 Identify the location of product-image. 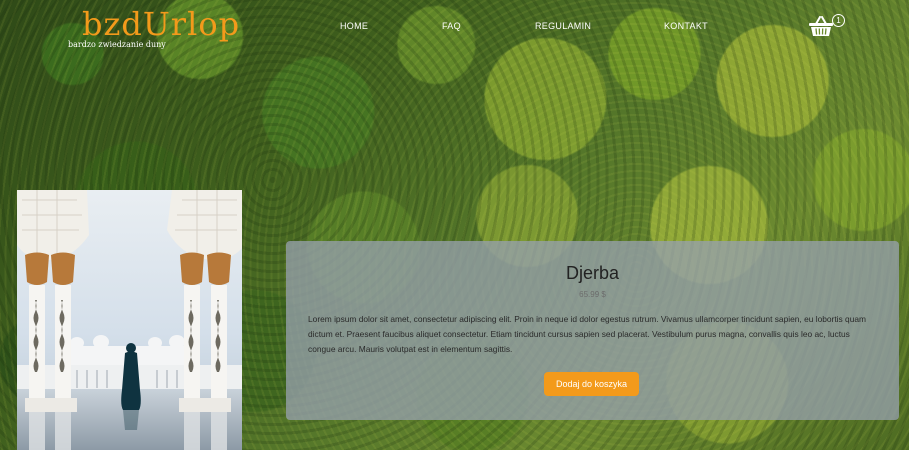
(129, 320).